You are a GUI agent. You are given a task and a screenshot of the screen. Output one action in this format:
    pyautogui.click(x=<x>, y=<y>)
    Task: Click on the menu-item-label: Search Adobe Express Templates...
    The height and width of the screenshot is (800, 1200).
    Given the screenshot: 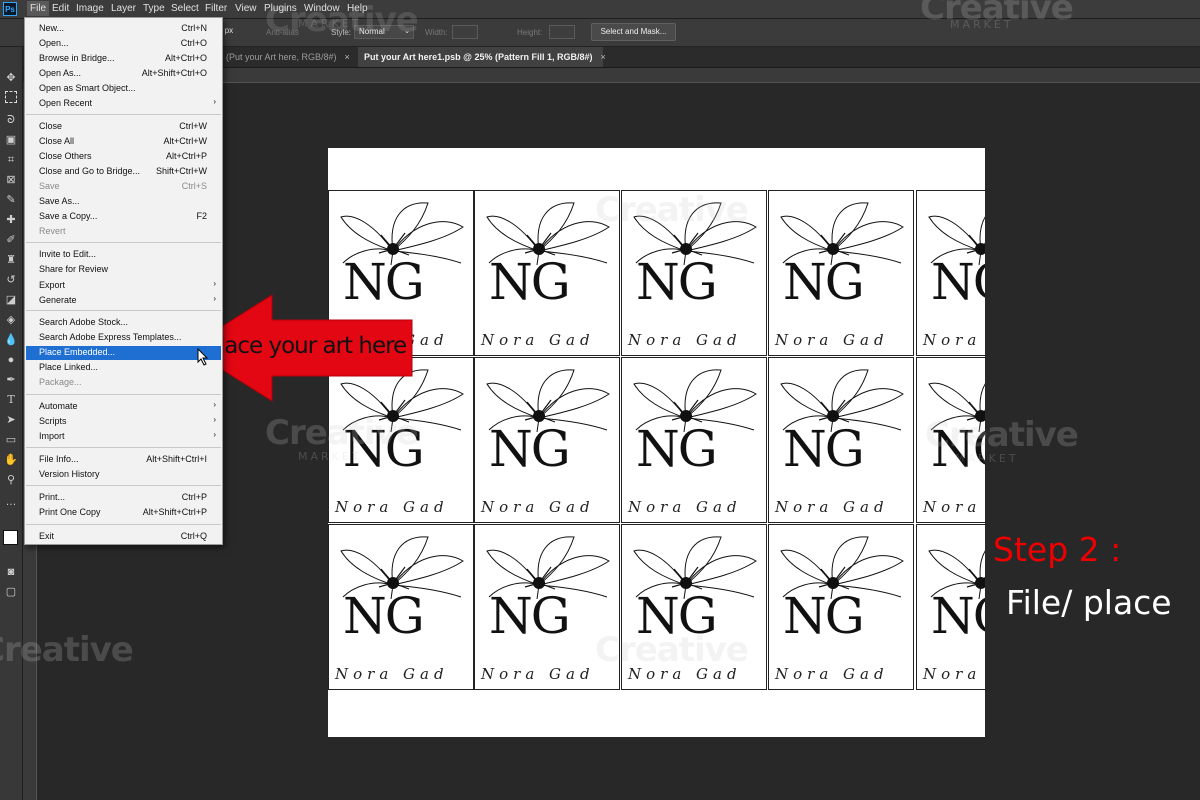 What is the action you would take?
    pyautogui.click(x=110, y=337)
    